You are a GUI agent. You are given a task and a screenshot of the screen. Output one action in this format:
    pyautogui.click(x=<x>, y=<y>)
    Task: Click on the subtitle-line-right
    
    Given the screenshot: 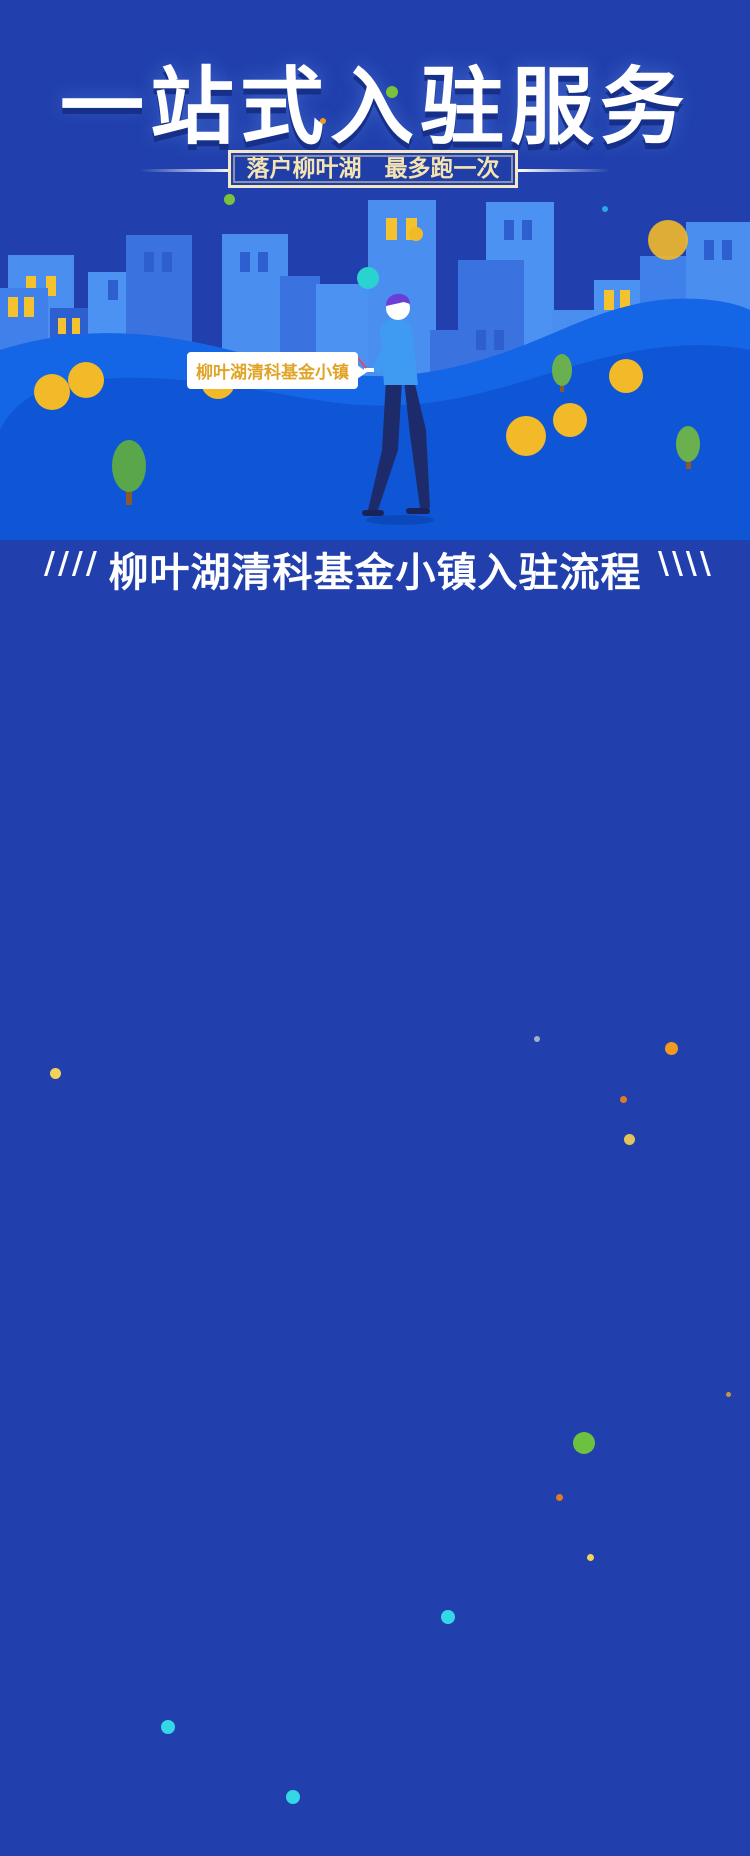 What is the action you would take?
    pyautogui.click(x=564, y=170)
    